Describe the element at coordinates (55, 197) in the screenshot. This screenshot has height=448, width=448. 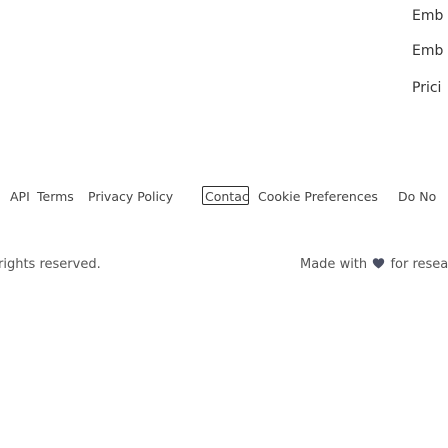
I see `terms-link: Terms` at that location.